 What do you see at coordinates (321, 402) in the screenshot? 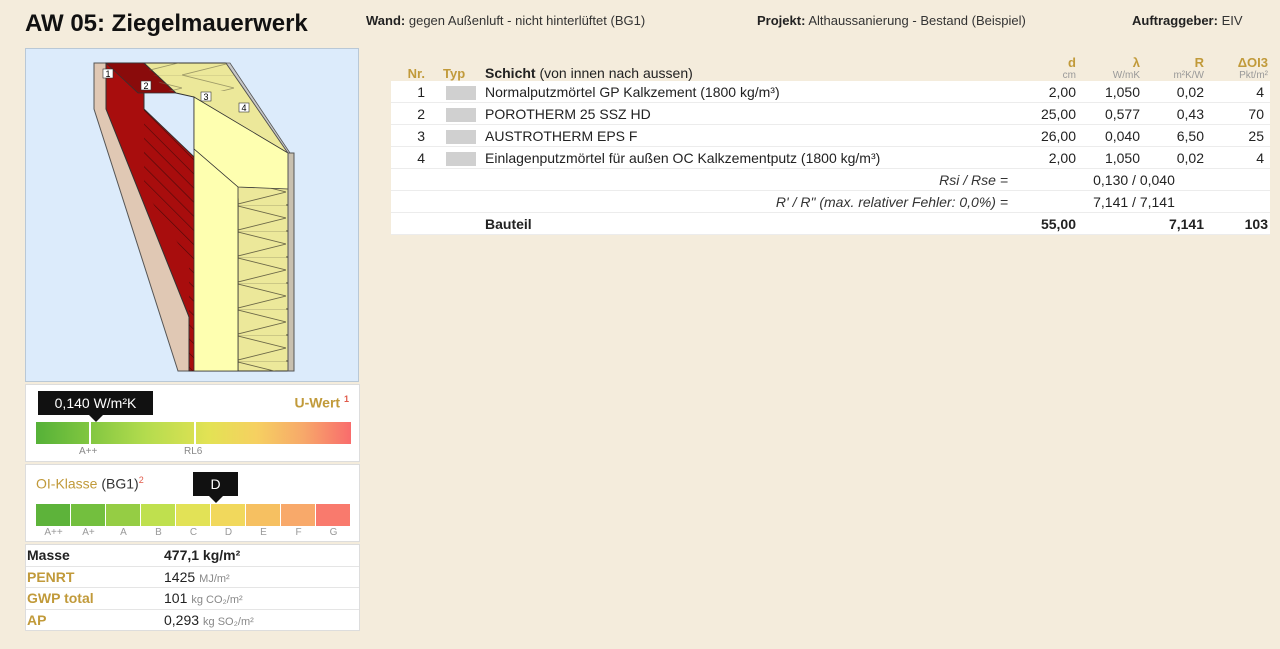
I see `u-value-label: U-Wert 1` at bounding box center [321, 402].